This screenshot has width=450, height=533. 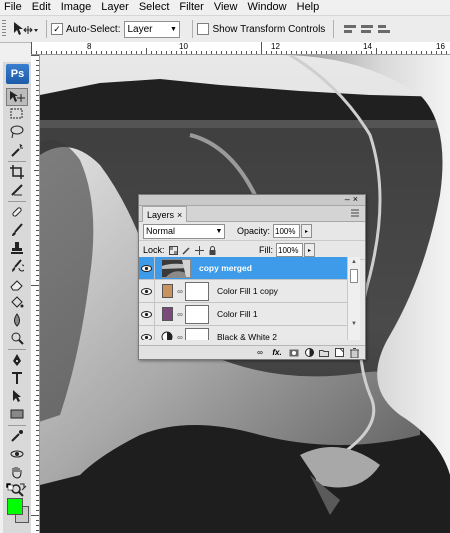 I want to click on trash-icon, so click(x=354, y=352).